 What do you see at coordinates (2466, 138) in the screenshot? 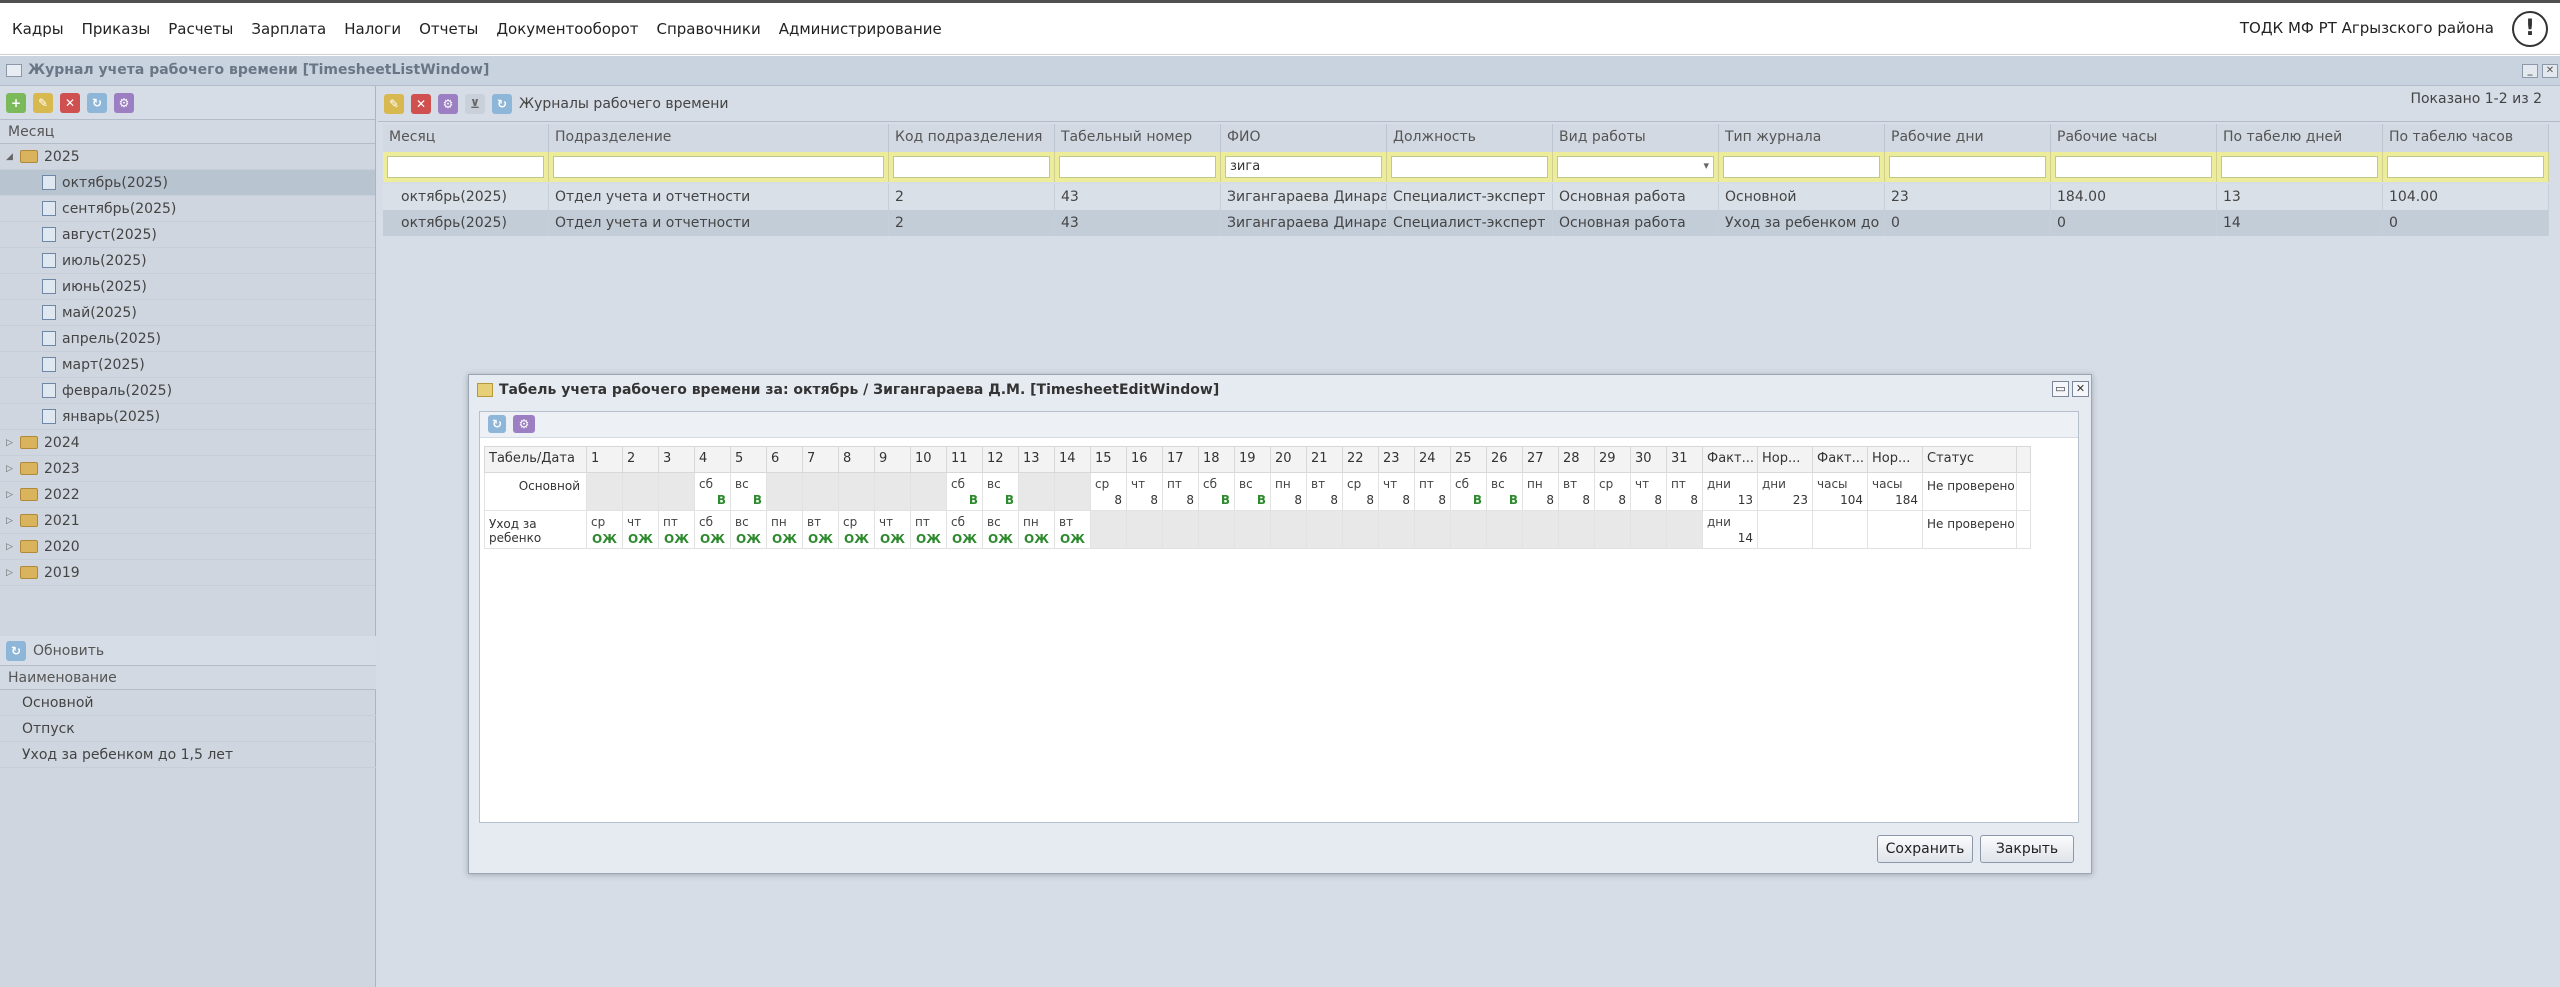
I see `column-header: По табелю часов` at bounding box center [2466, 138].